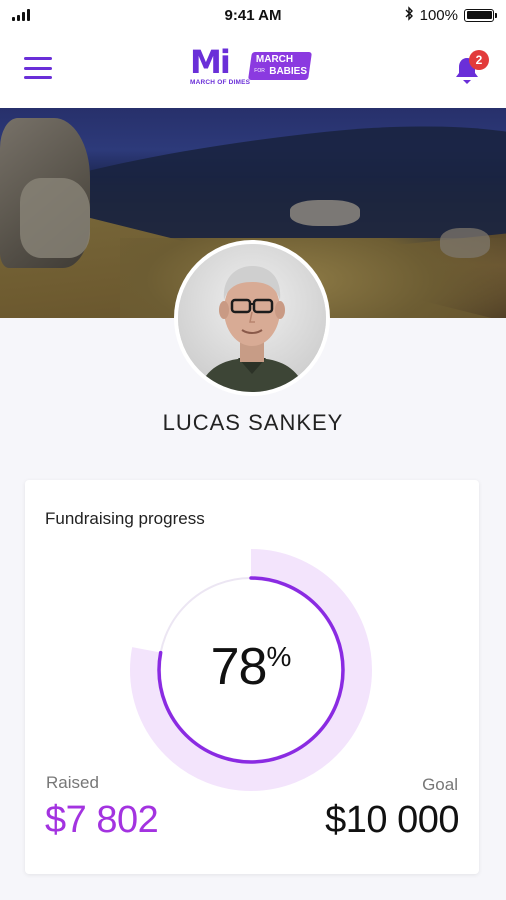  I want to click on battery-icon, so click(480, 15).